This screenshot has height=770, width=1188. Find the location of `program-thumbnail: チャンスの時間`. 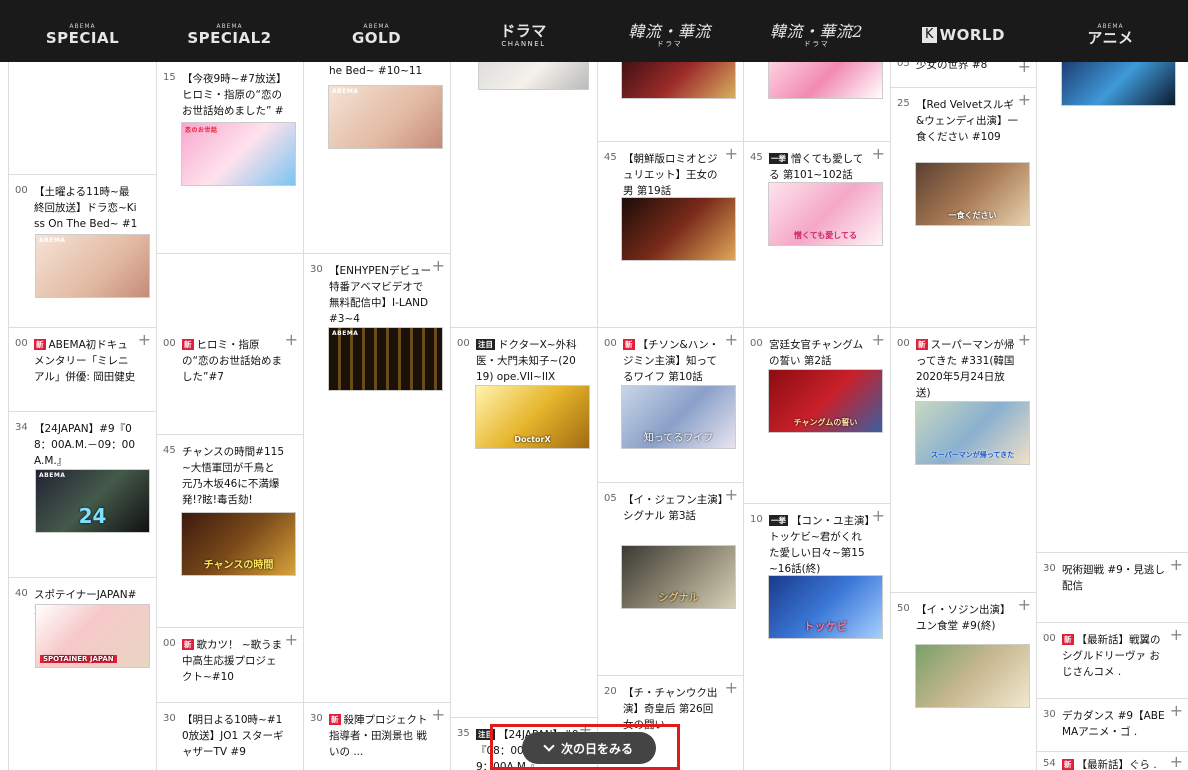

program-thumbnail: チャンスの時間 is located at coordinates (238, 544).